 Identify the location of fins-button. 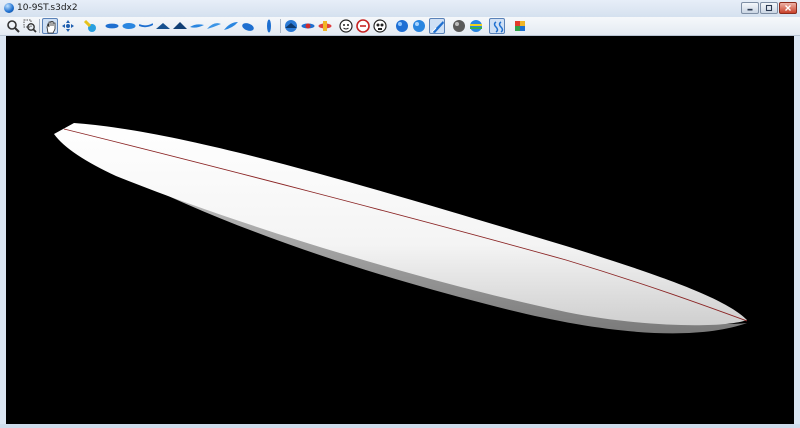
(308, 26).